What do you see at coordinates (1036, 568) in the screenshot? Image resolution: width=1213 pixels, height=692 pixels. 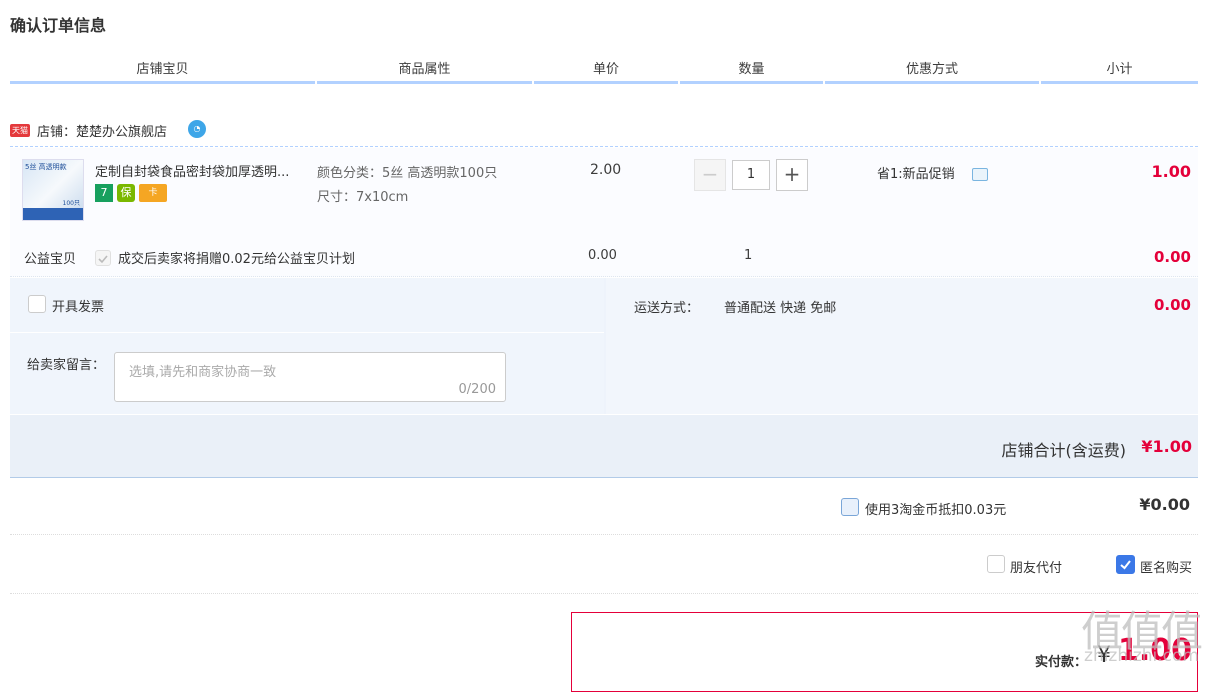 I see `friend-pay-label: 朋友代付` at bounding box center [1036, 568].